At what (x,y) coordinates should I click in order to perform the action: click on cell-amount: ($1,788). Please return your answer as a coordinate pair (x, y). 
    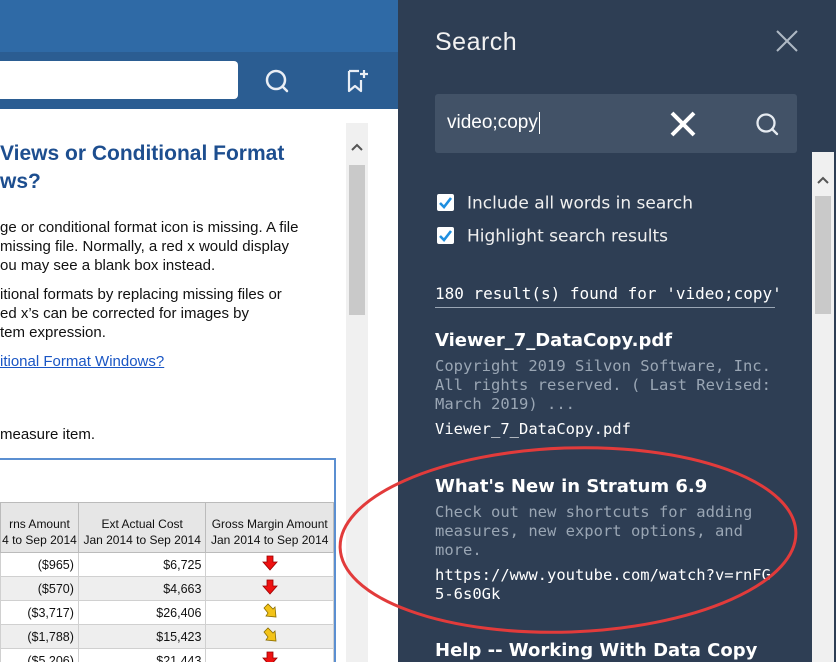
    Looking at the image, I should click on (39, 636).